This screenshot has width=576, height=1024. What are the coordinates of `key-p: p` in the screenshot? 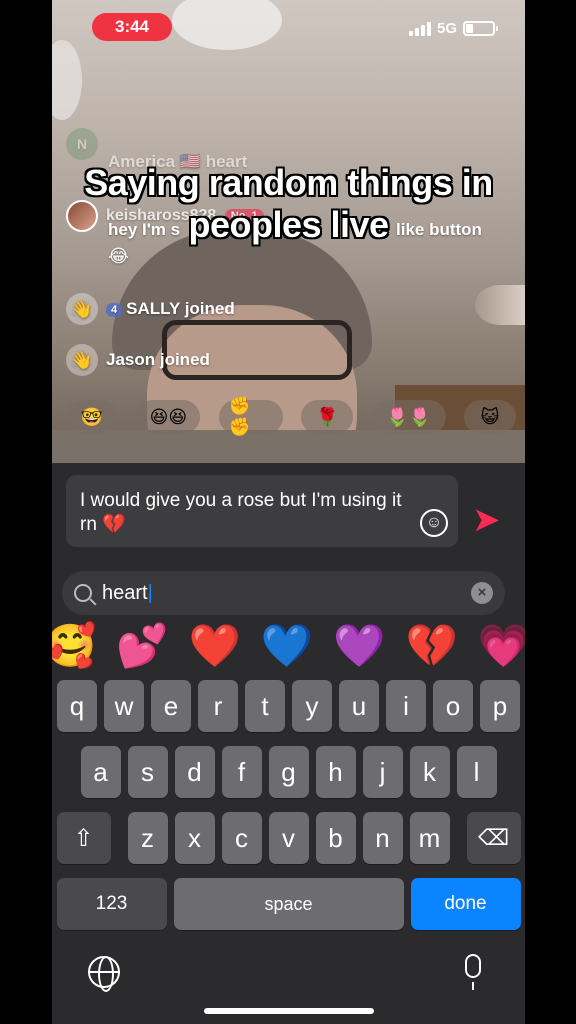 It's located at (500, 706).